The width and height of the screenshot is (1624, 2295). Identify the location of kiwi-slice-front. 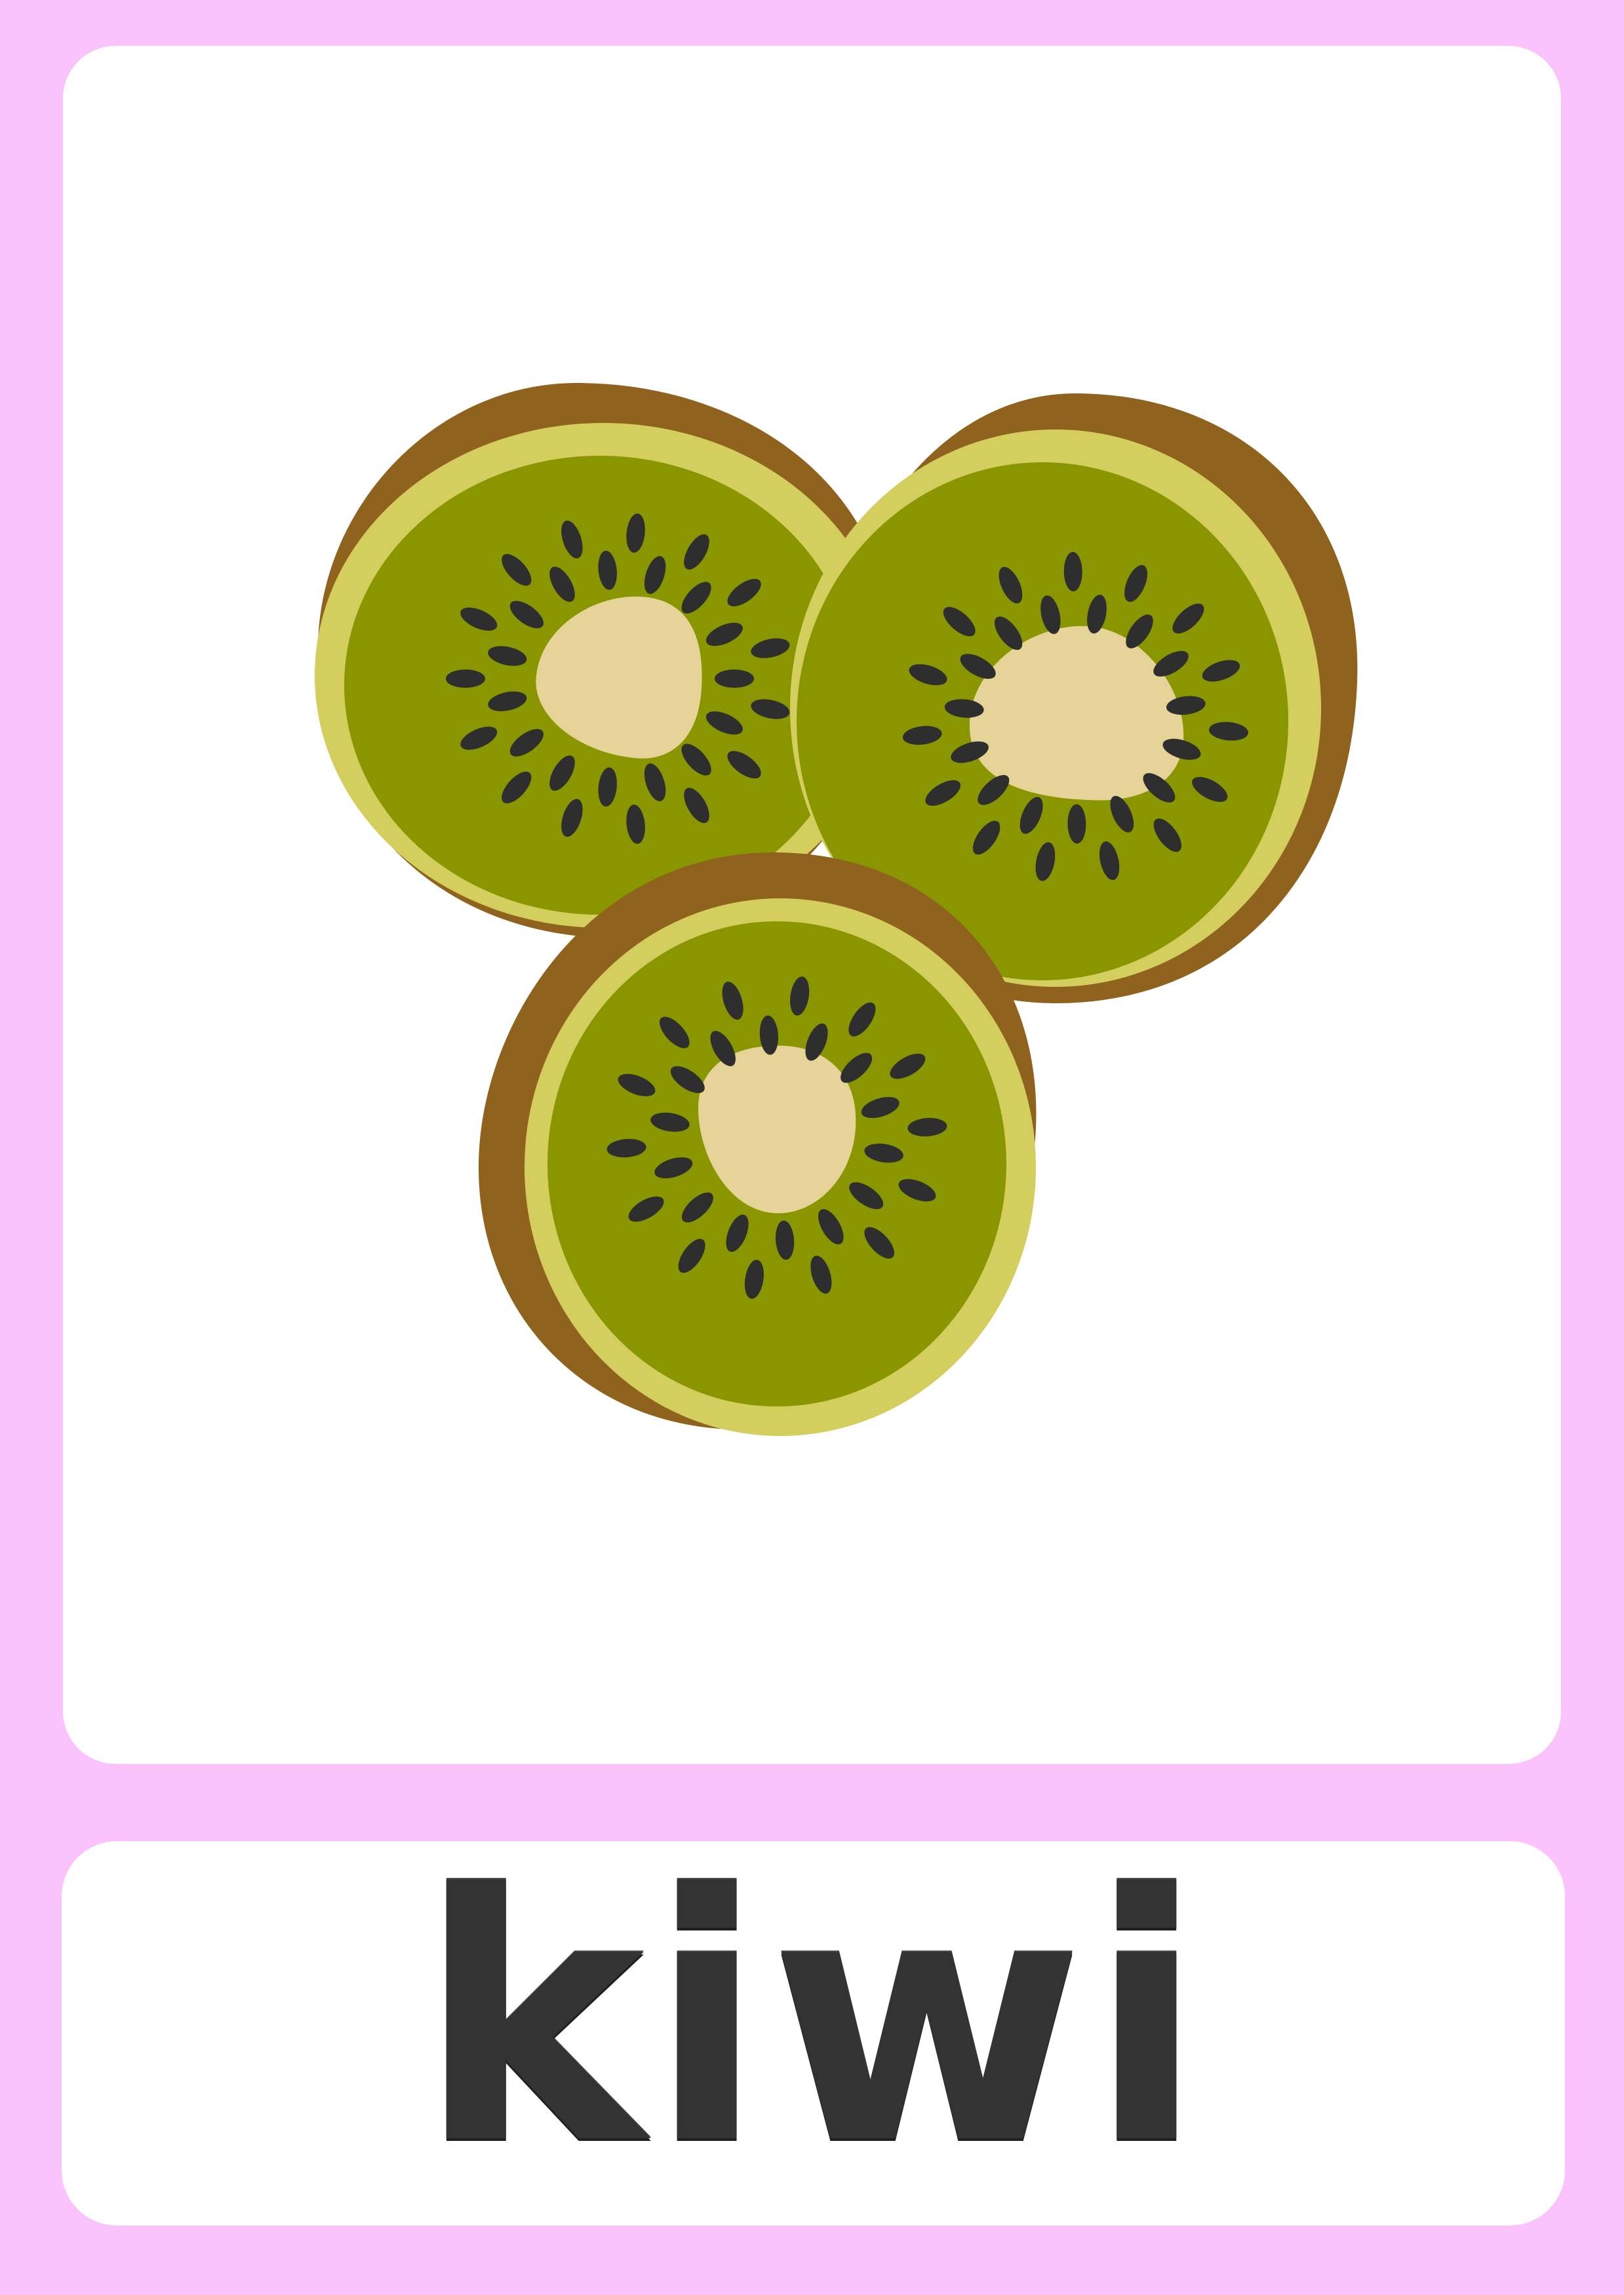
(758, 1144).